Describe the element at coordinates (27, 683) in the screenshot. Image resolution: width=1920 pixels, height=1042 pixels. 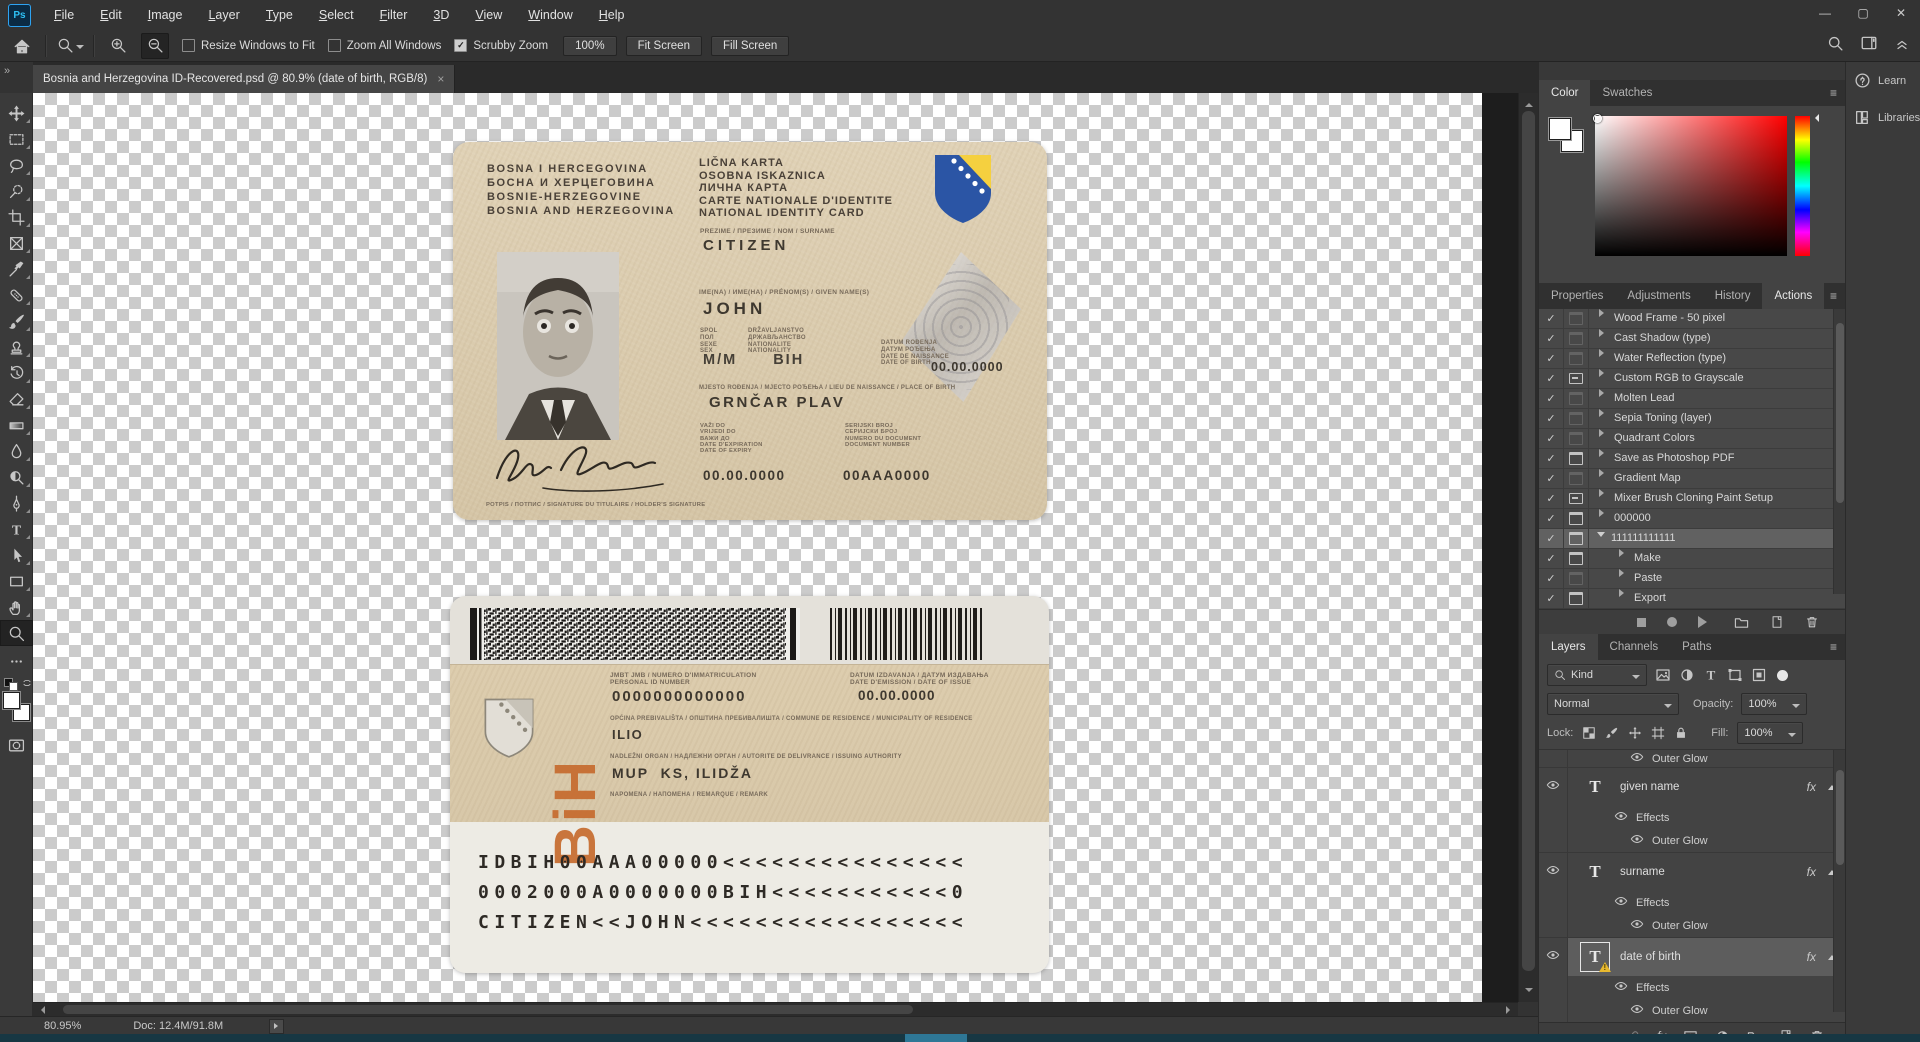
I see `swap-colors-icon` at that location.